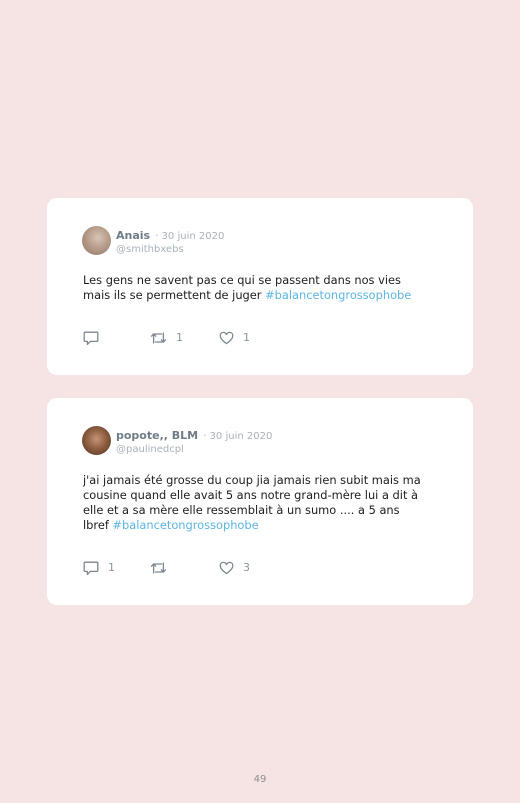  Describe the element at coordinates (133, 235) in the screenshot. I see `author-name: Anais` at that location.